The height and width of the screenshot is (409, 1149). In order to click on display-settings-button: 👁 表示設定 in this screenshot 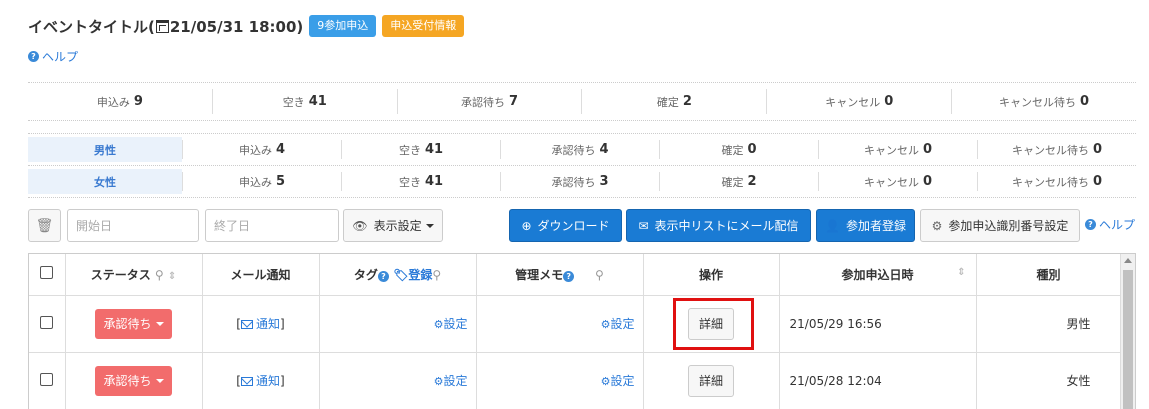, I will do `click(393, 225)`.